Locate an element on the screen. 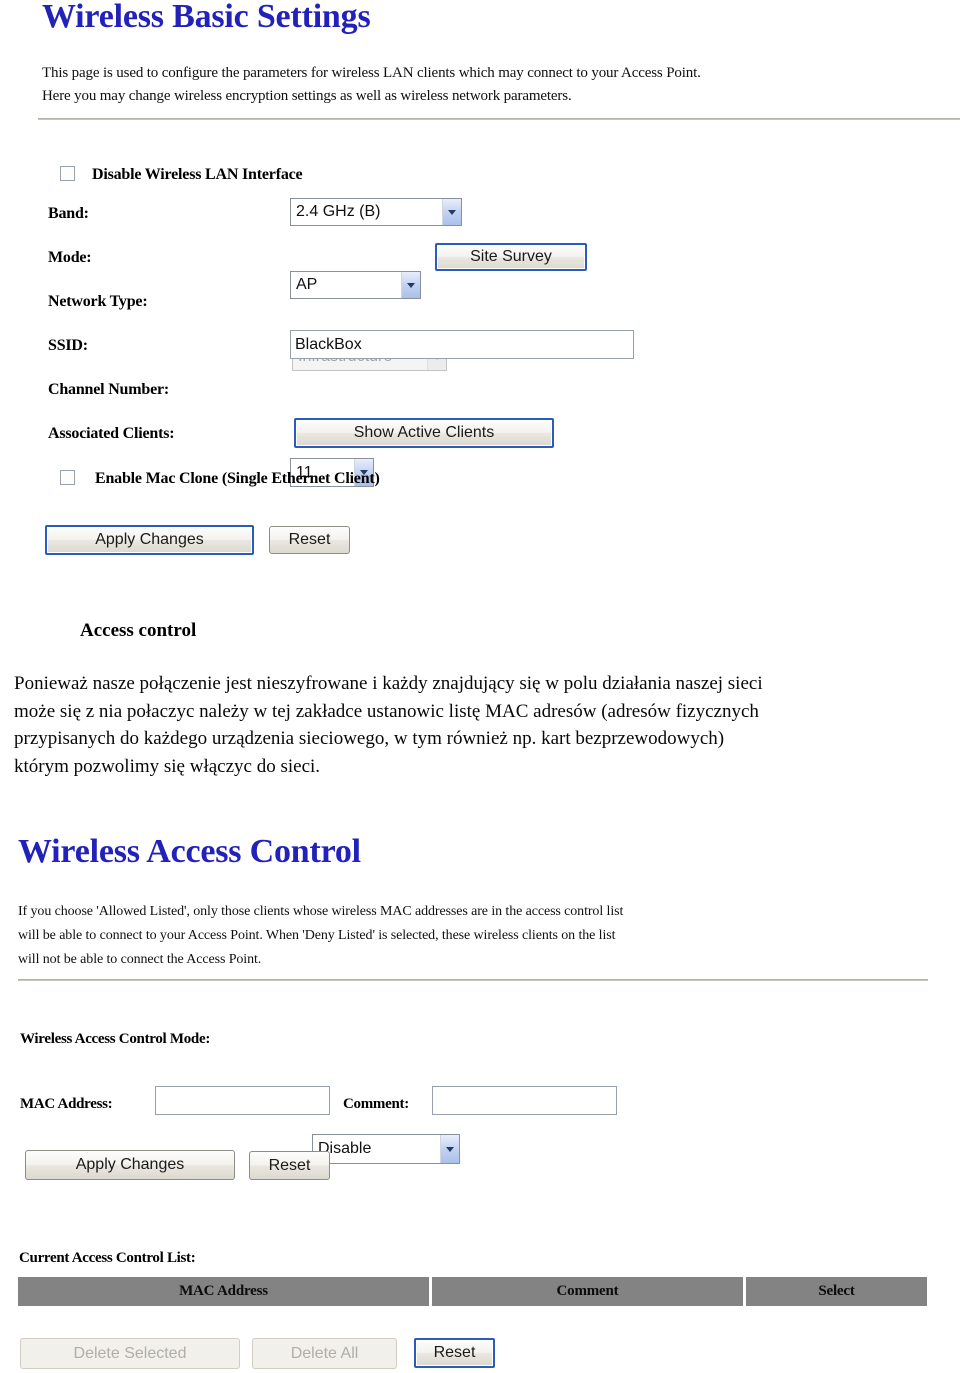 The height and width of the screenshot is (1373, 960). mac-address-input is located at coordinates (242, 1100).